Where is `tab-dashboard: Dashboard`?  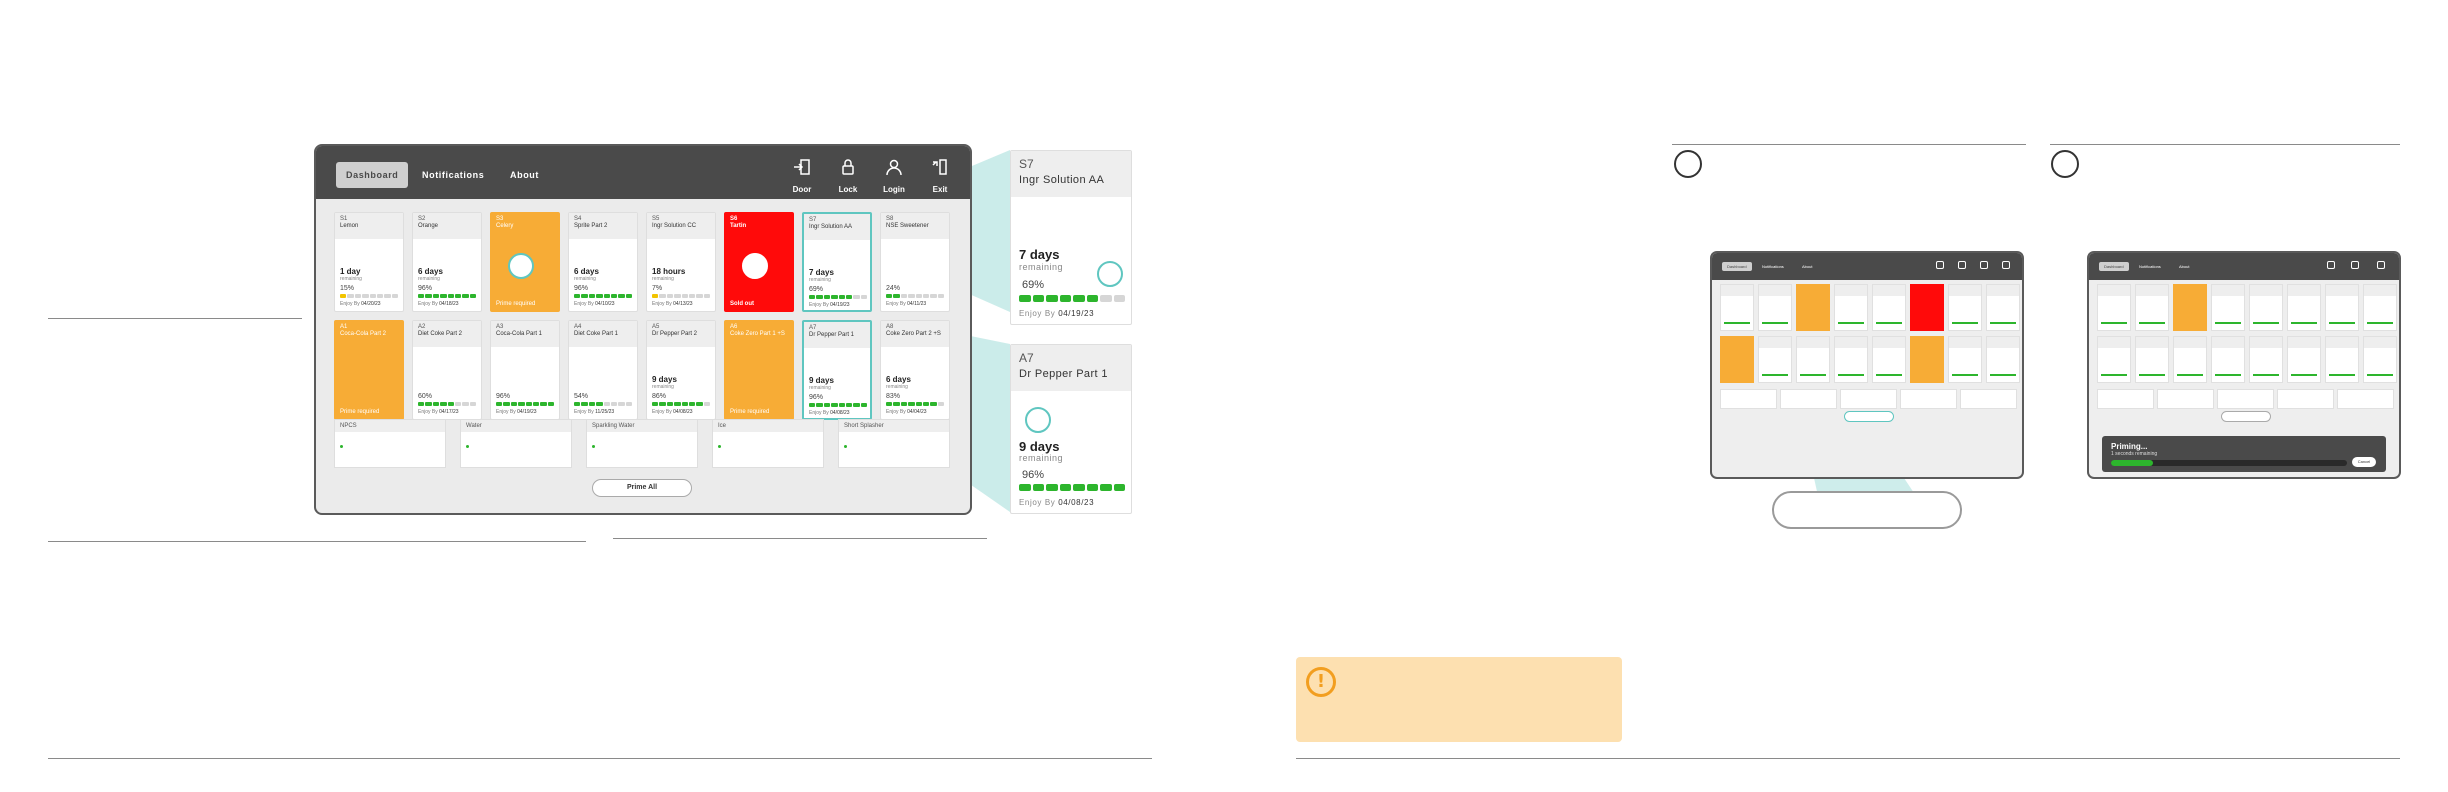
tab-dashboard: Dashboard is located at coordinates (372, 175).